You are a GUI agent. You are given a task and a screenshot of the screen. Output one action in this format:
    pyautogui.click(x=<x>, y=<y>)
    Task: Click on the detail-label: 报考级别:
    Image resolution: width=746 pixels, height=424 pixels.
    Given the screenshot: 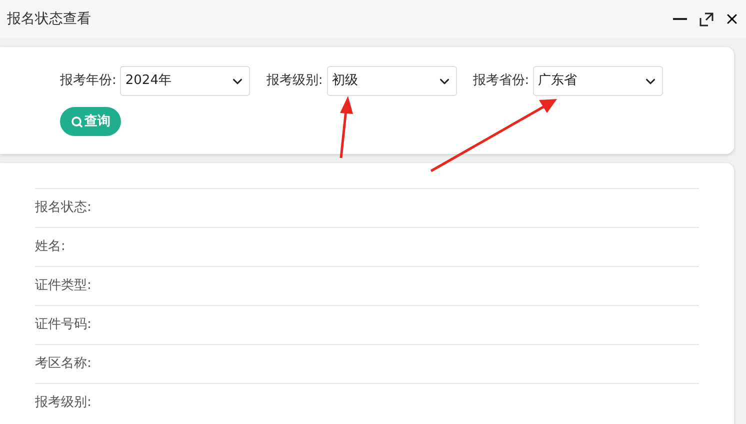 What is the action you would take?
    pyautogui.click(x=63, y=403)
    